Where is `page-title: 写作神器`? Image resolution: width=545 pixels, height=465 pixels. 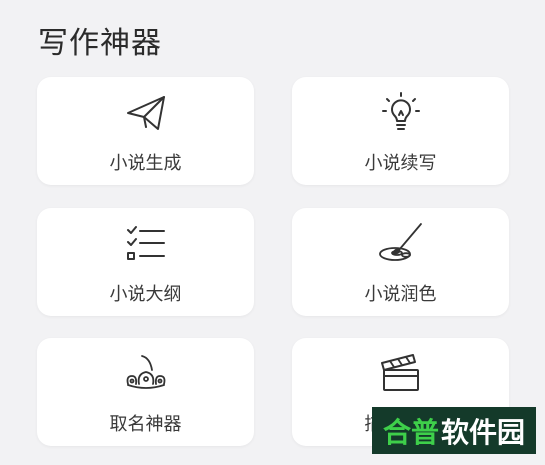 page-title: 写作神器 is located at coordinates (100, 43).